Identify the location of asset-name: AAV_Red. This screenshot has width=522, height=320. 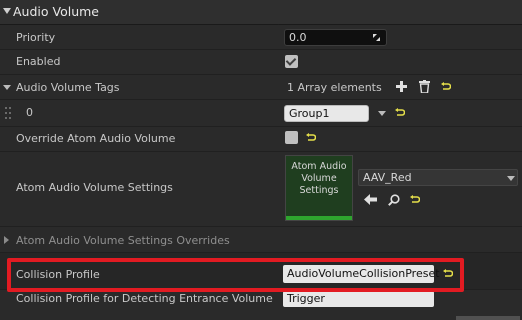
(387, 177).